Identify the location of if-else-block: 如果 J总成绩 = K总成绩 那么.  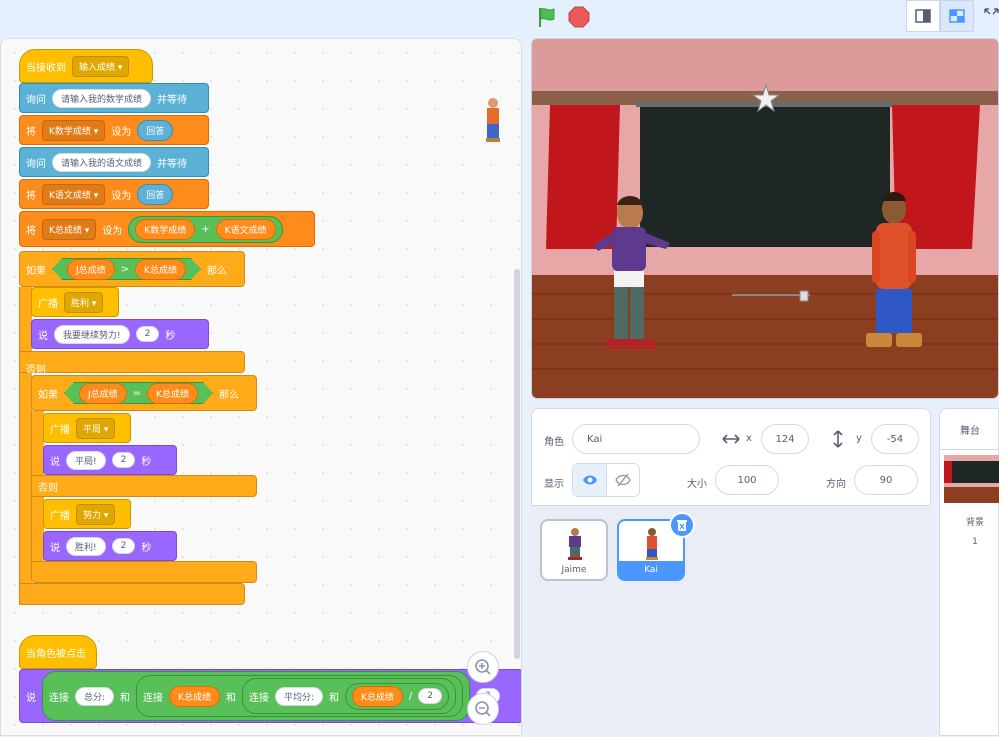
(144, 393).